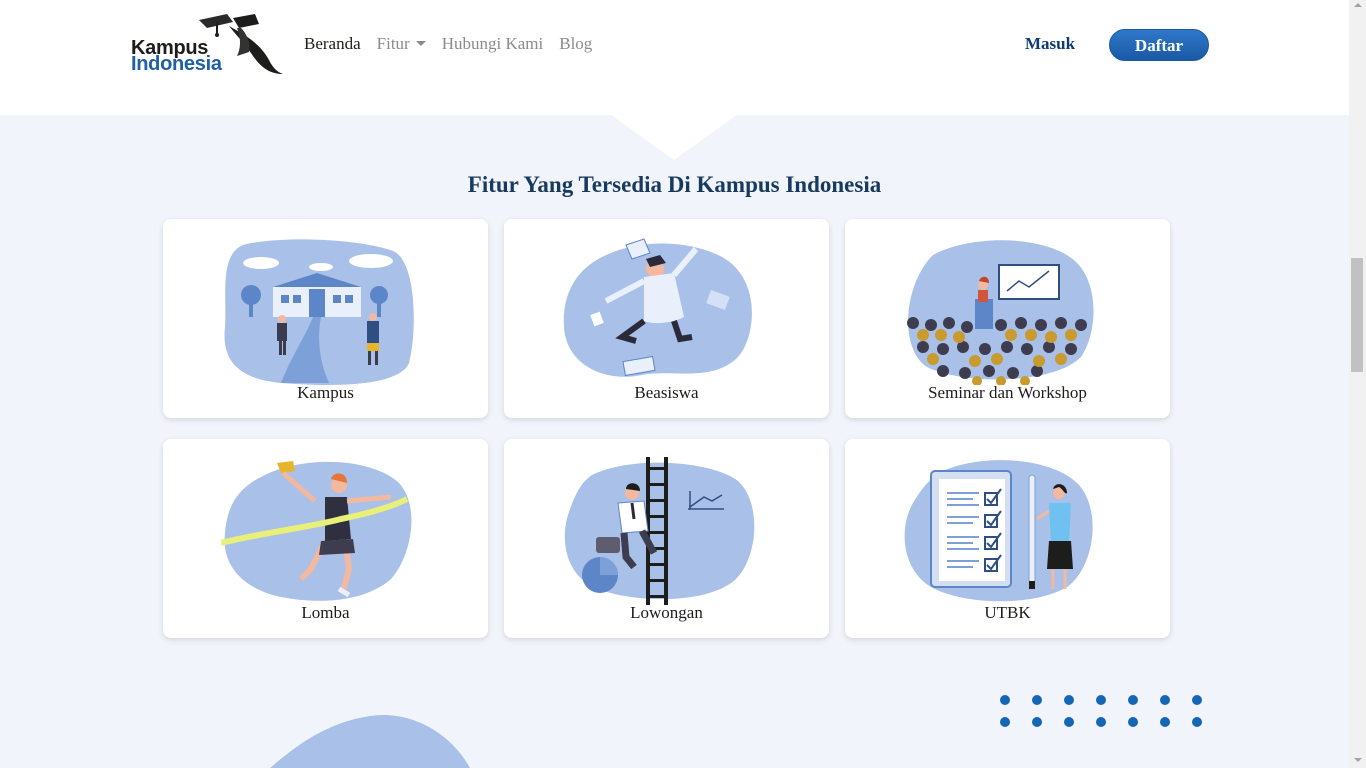  I want to click on features-section-title: Fitur Yang Tersedia Di Kampus Indonesia, so click(674, 184).